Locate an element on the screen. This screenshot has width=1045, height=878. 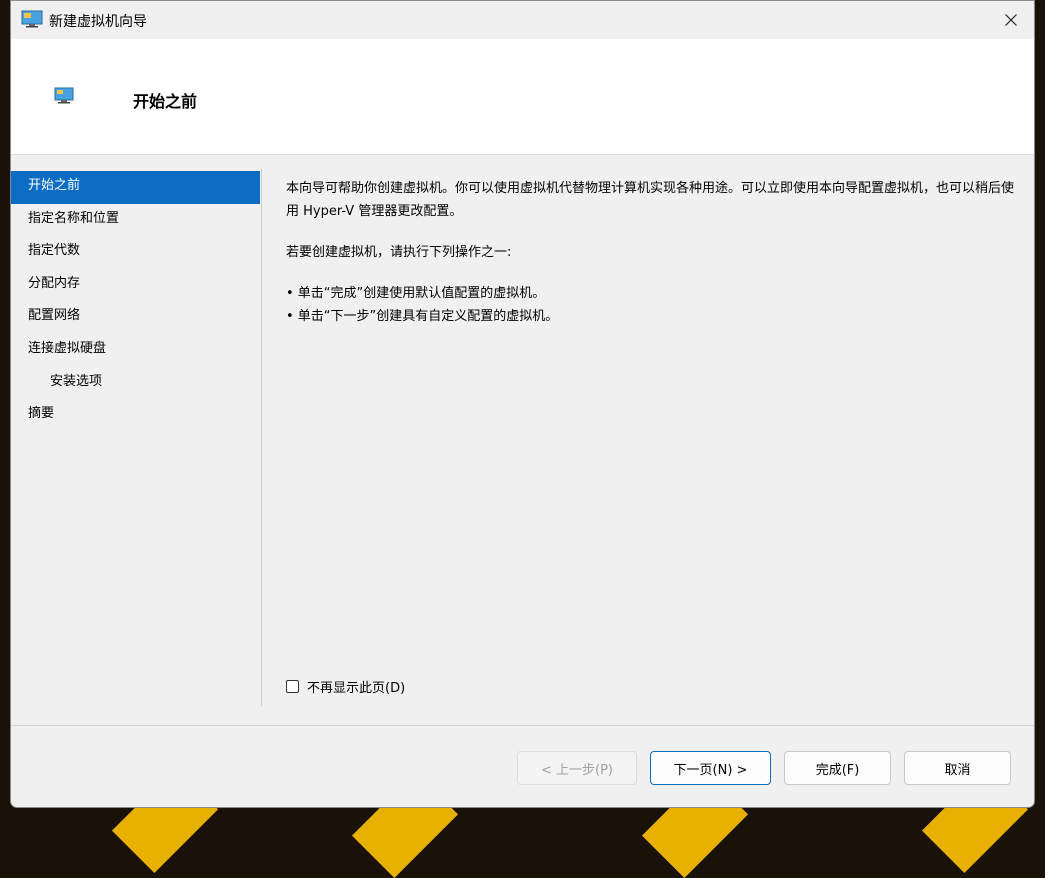
wizard-header: 开始之前 is located at coordinates (522, 97).